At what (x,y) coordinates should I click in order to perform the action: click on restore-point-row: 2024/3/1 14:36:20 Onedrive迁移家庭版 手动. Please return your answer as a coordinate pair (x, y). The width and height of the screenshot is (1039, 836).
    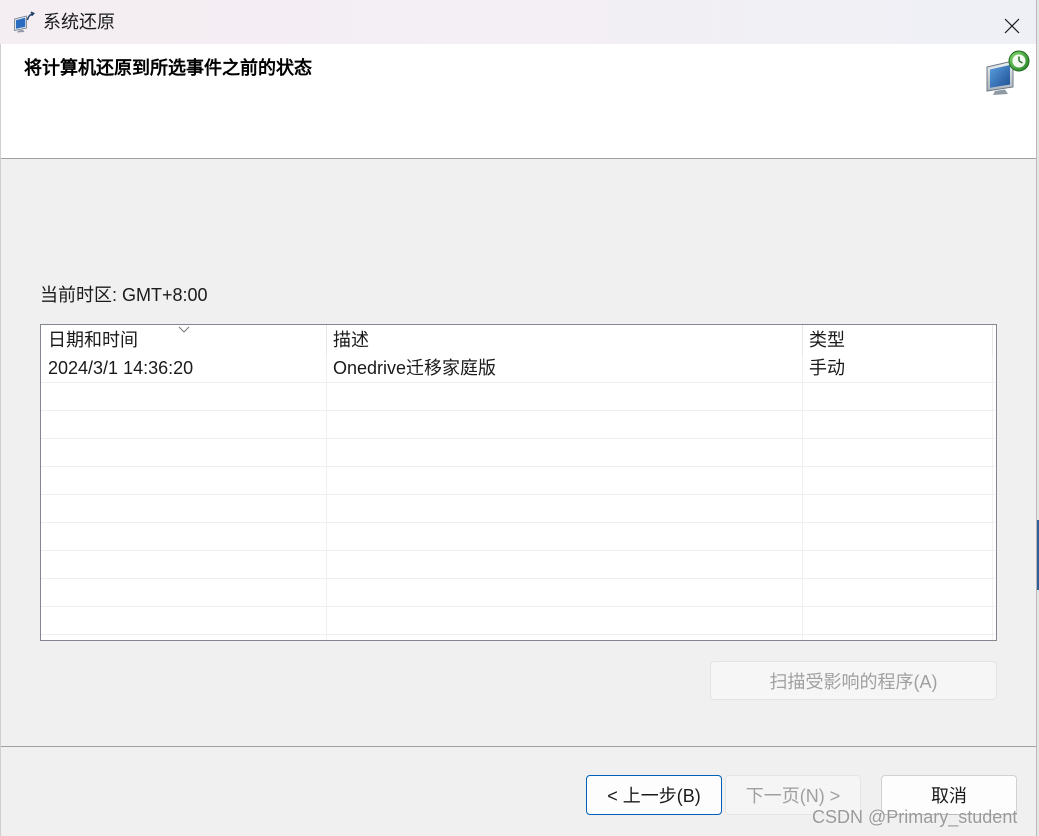
    Looking at the image, I should click on (518, 369).